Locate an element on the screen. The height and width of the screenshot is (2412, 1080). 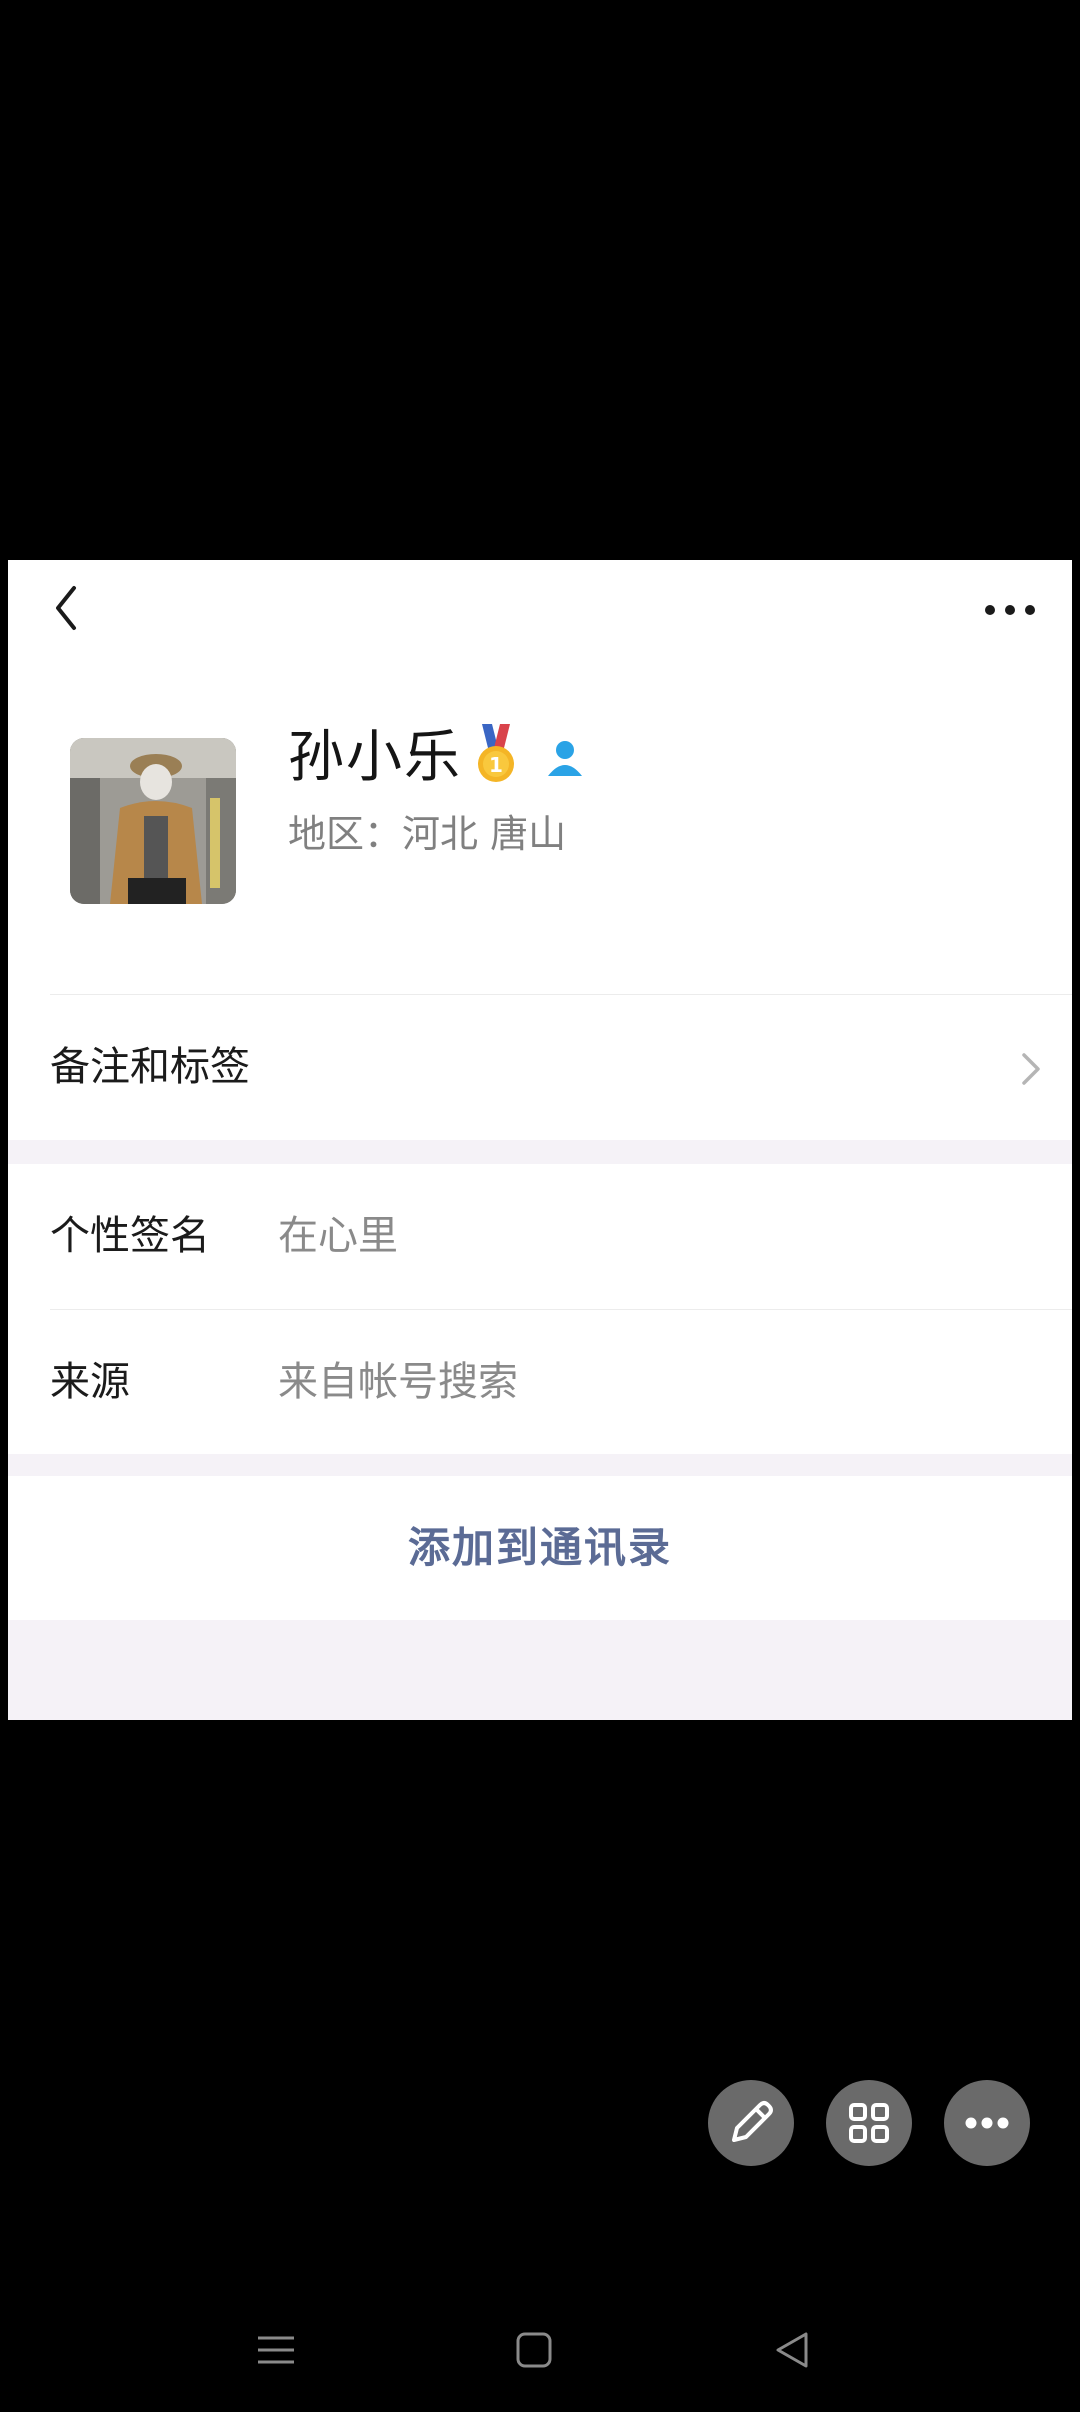
home-square-icon is located at coordinates (534, 2350).